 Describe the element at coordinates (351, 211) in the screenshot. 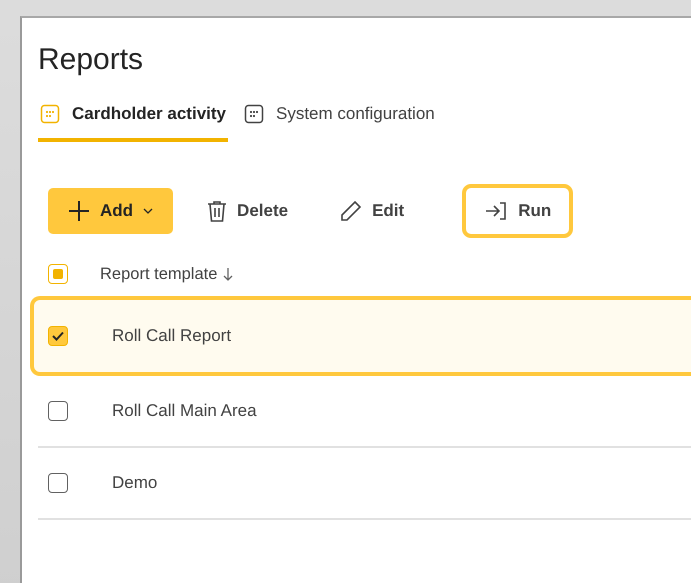

I see `pencil-icon` at that location.